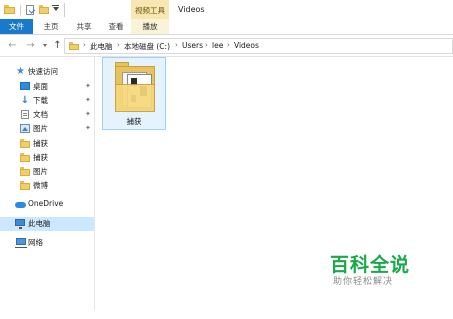  Describe the element at coordinates (30, 10) in the screenshot. I see `properties-icon` at that location.